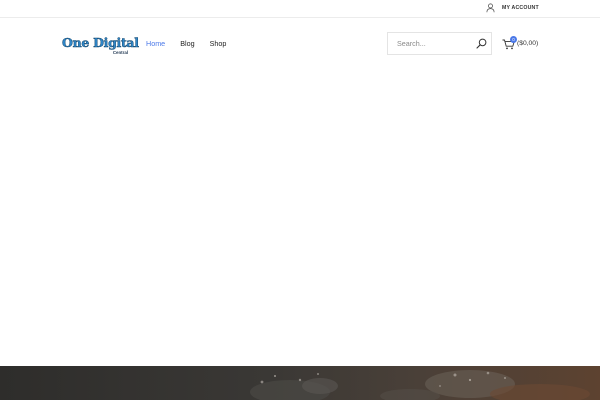 This screenshot has height=400, width=600. I want to click on search-icon, so click(481, 43).